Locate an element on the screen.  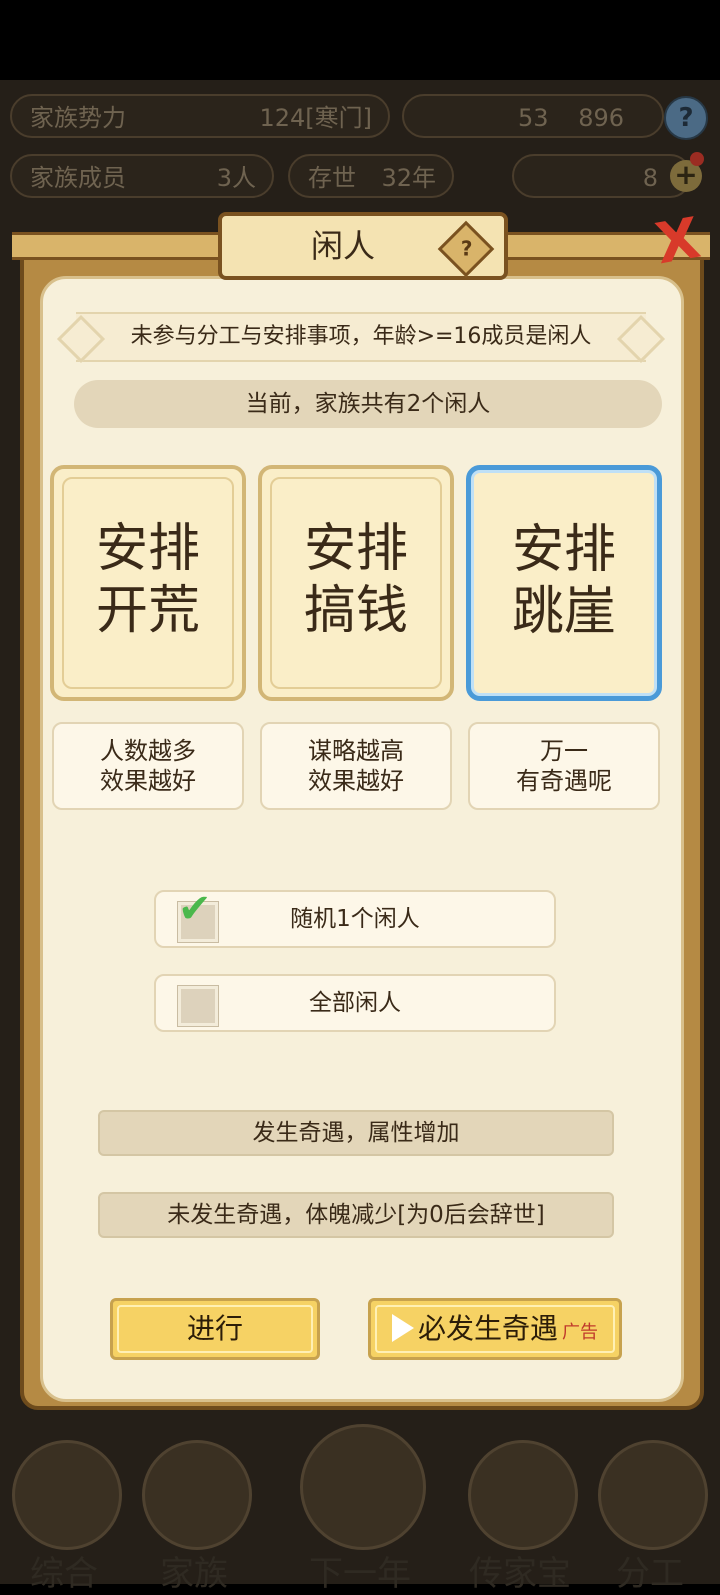
card-arrange-reclaim: 安排 开荒 is located at coordinates (148, 583).